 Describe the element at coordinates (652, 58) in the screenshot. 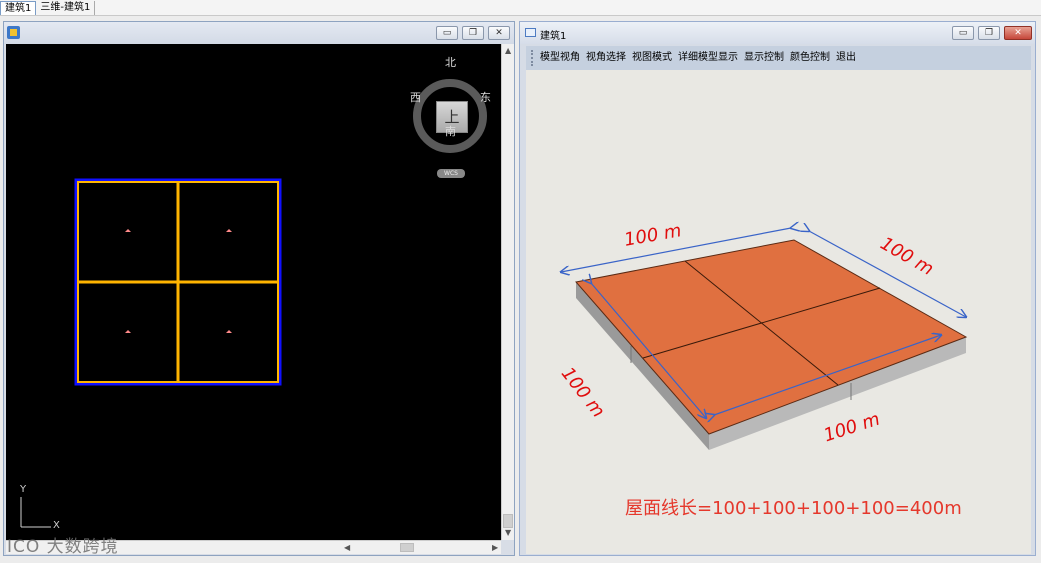

I see `menu-view-mode: 视图模式` at that location.